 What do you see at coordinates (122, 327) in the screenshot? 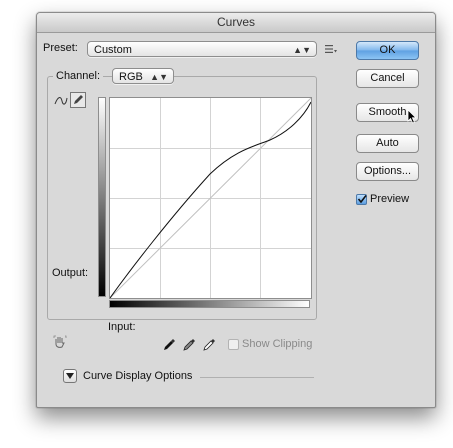
I see `input-label: Input:` at bounding box center [122, 327].